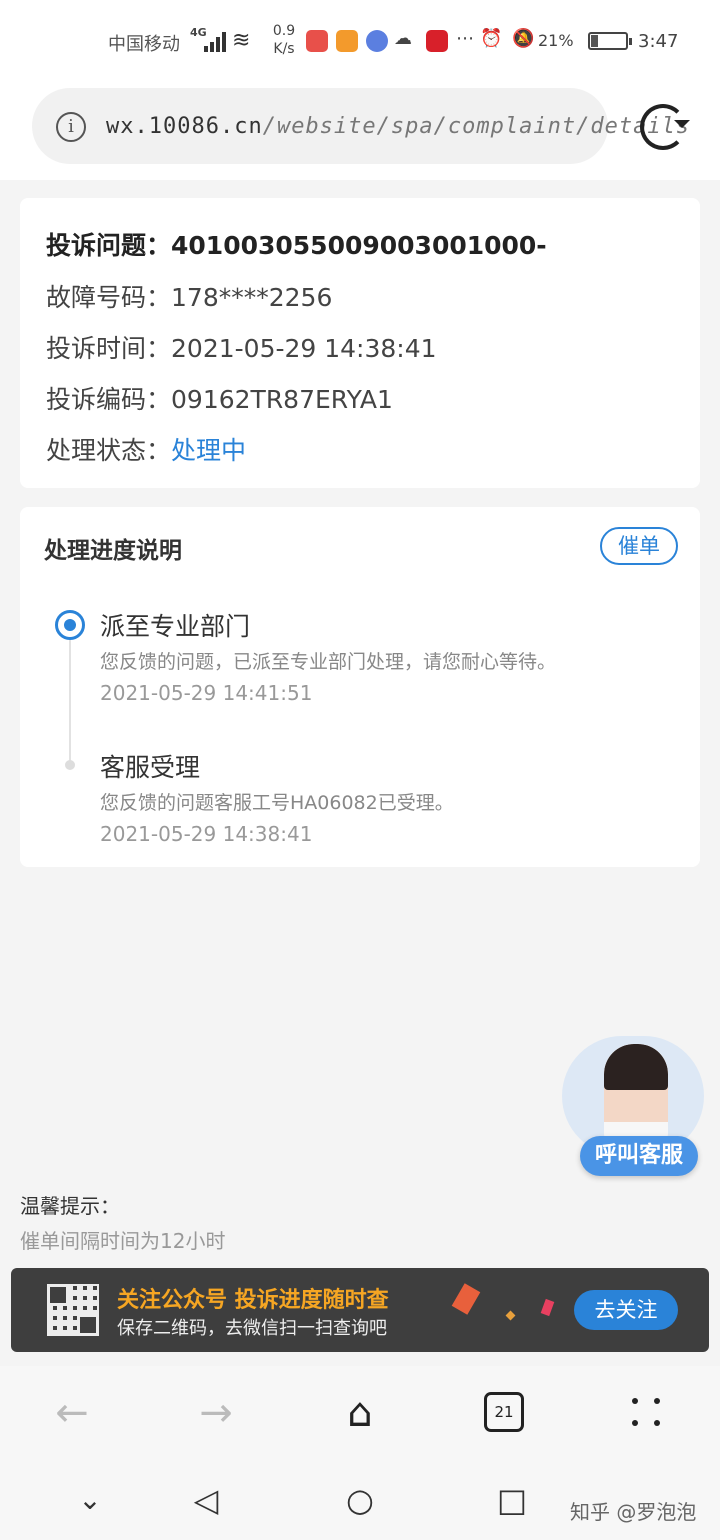  I want to click on call-service-button: 呼叫客服, so click(639, 1156).